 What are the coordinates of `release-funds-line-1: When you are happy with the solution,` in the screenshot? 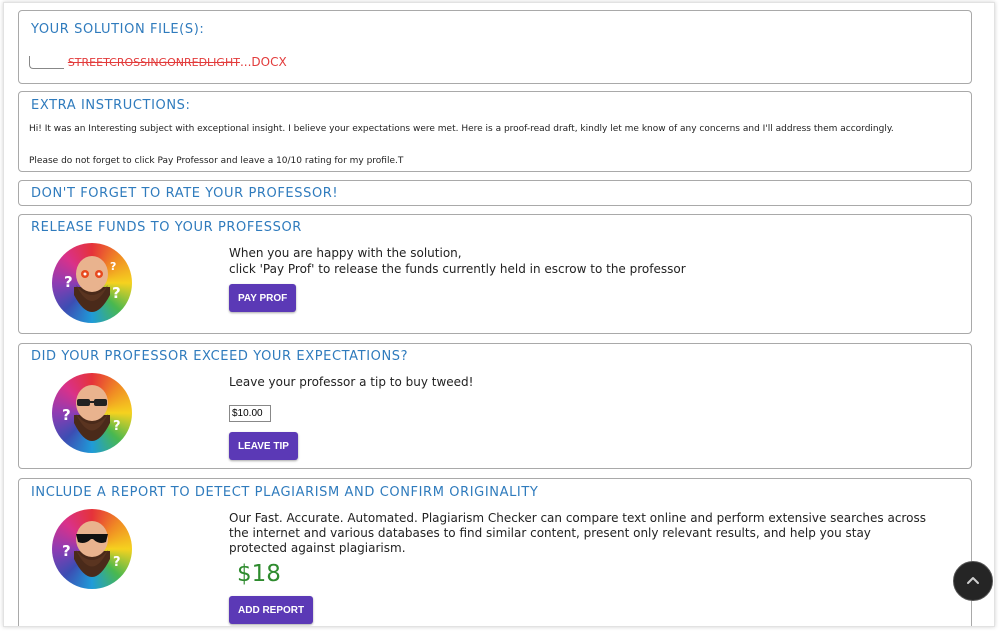 It's located at (345, 253).